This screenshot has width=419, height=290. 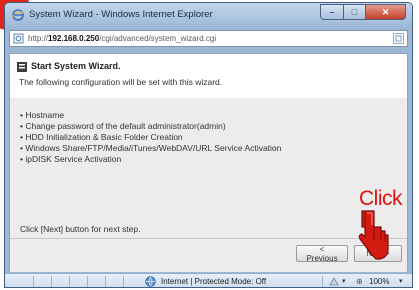 I want to click on wizard-title: Start System Wizard., so click(x=76, y=66).